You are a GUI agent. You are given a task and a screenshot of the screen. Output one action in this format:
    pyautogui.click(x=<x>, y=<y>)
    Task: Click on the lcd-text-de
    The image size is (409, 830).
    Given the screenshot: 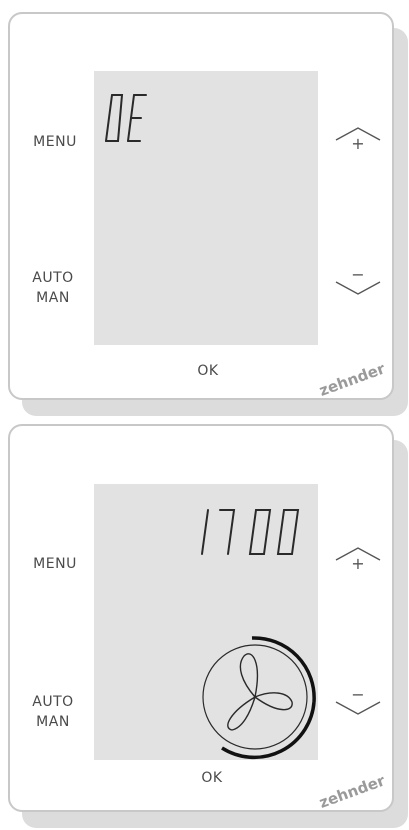 What is the action you would take?
    pyautogui.click(x=126, y=118)
    